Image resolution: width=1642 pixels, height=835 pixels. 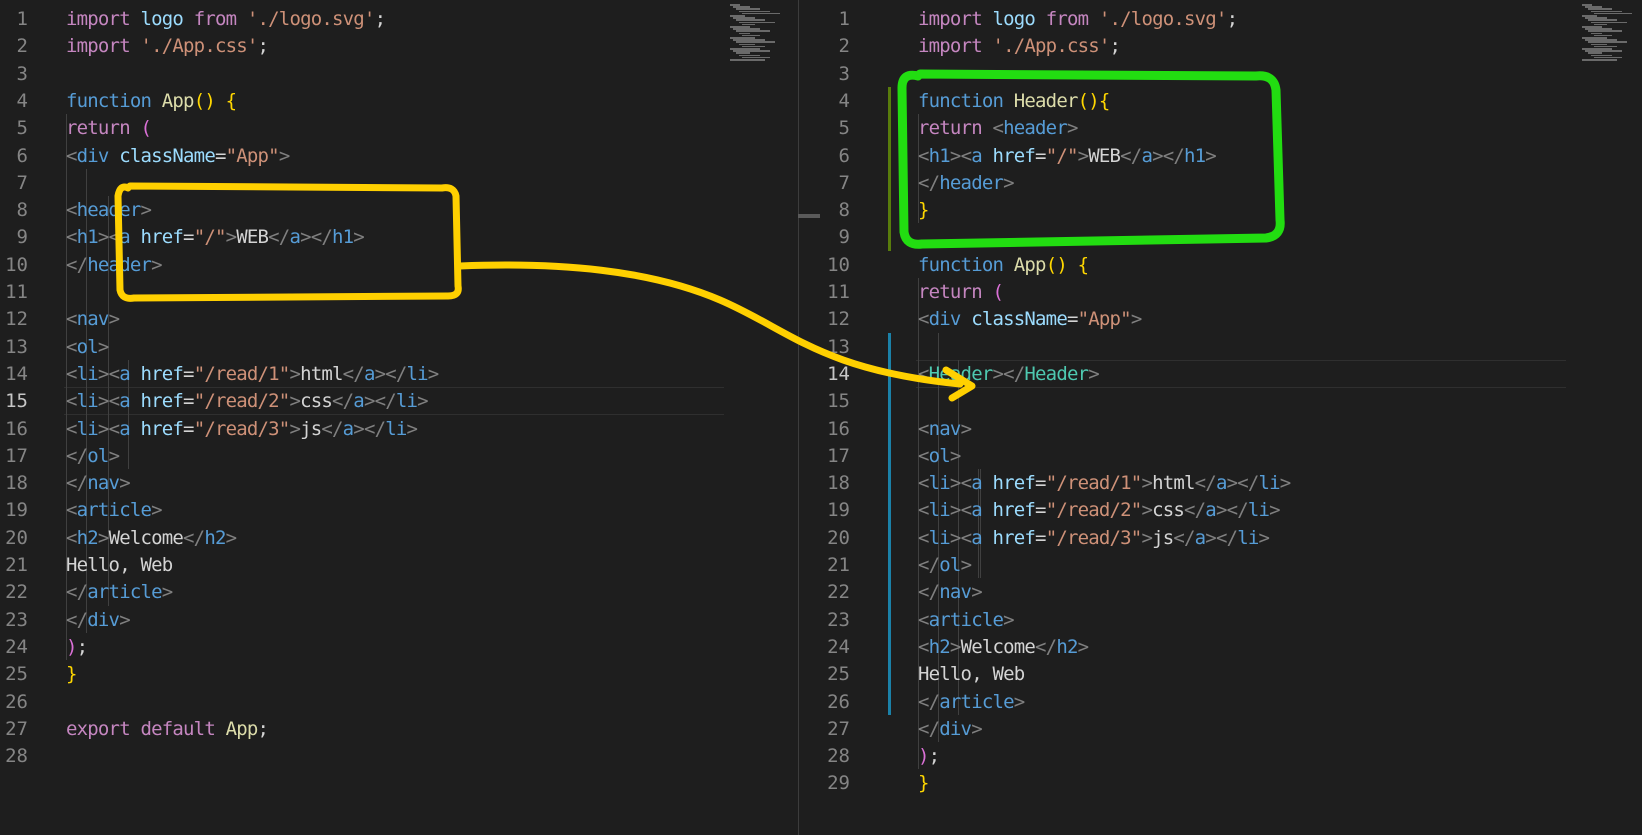 I want to click on scrollbar-thumb, so click(x=809, y=216).